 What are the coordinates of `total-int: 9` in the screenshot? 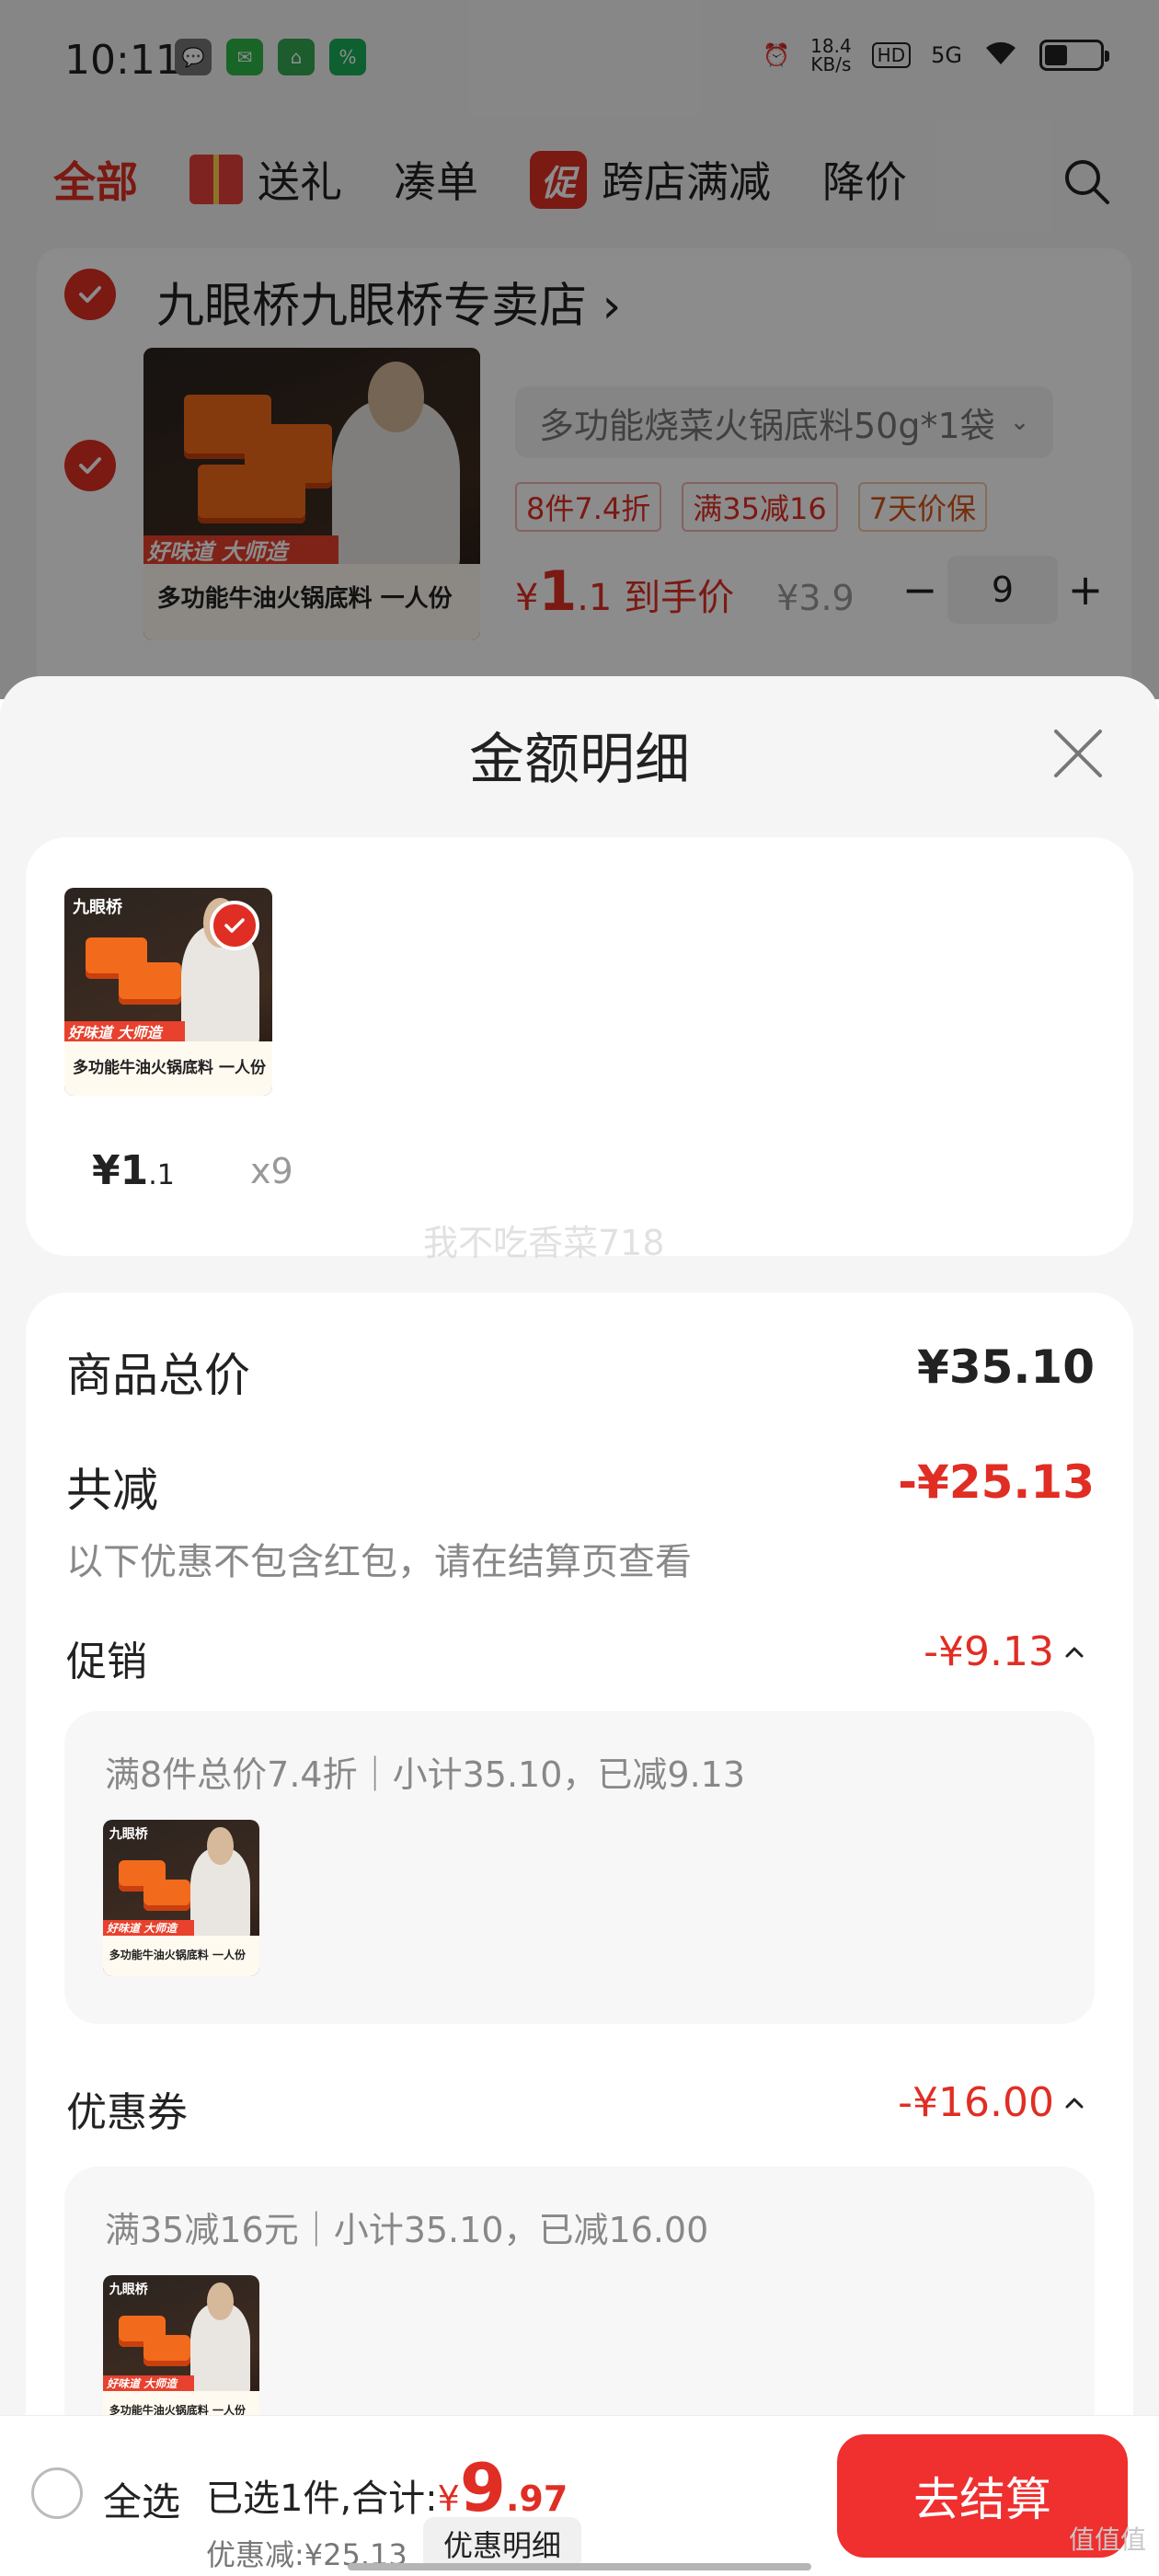 It's located at (482, 2487).